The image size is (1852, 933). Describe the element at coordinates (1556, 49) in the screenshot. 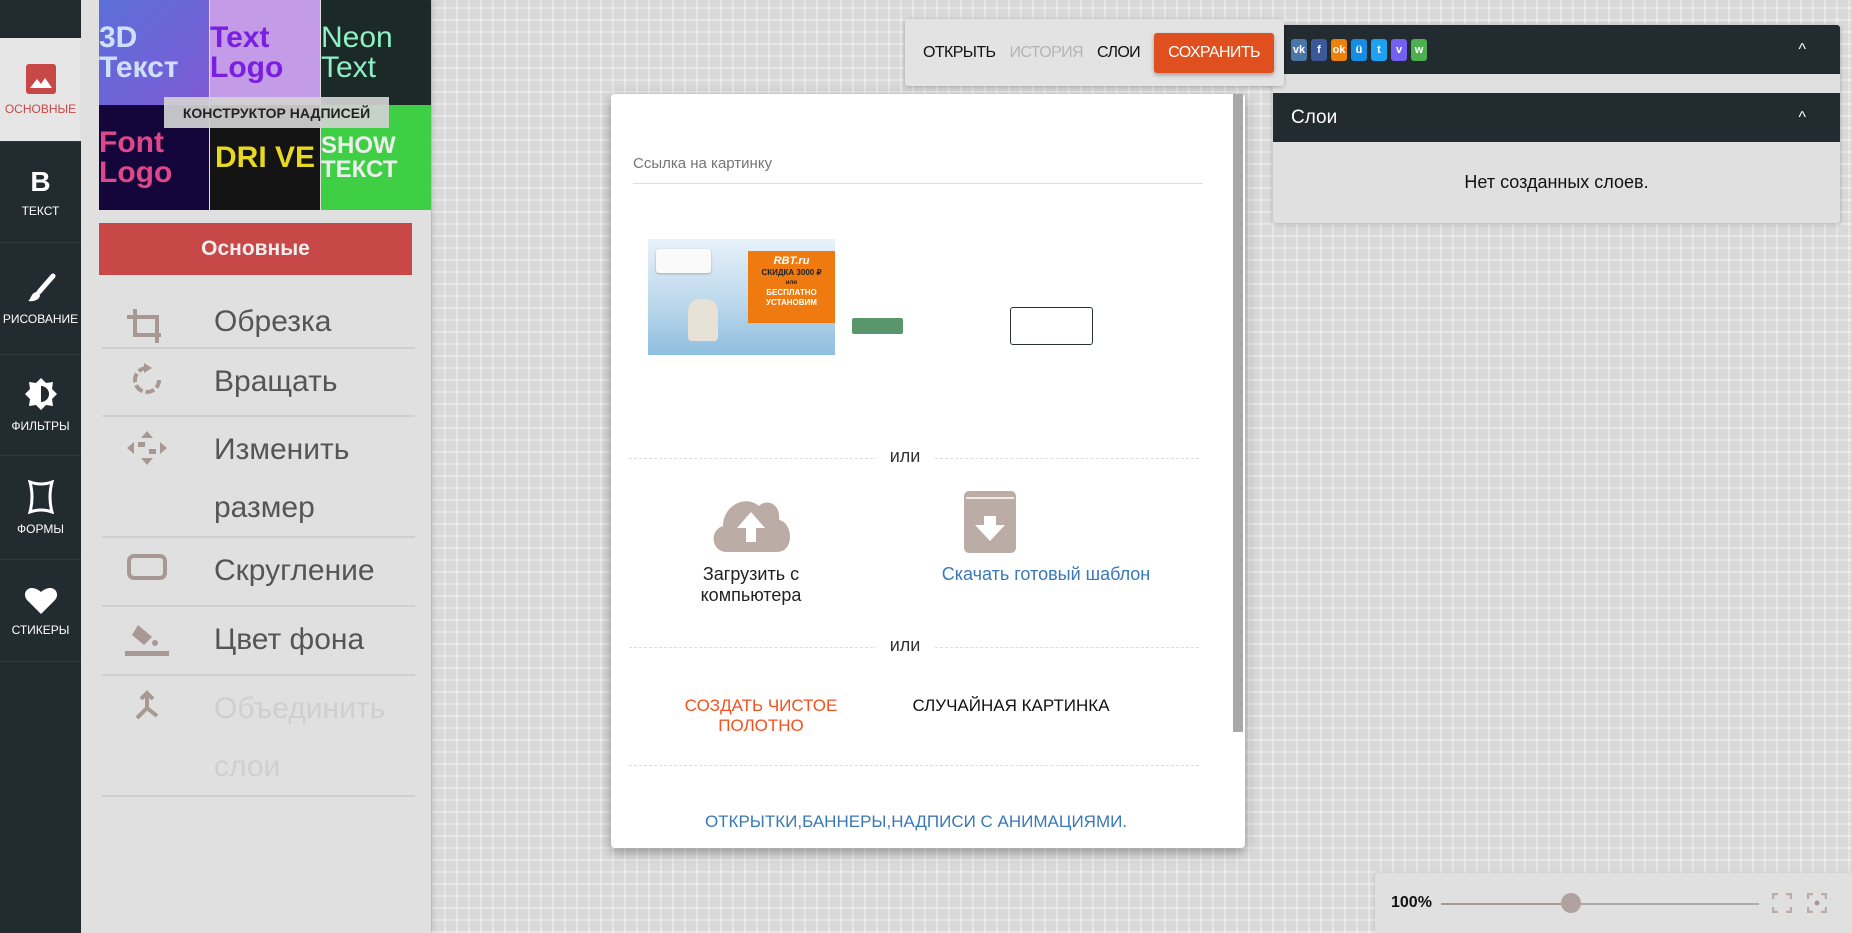

I see `share-header: vk f ok ü t v w ^` at that location.